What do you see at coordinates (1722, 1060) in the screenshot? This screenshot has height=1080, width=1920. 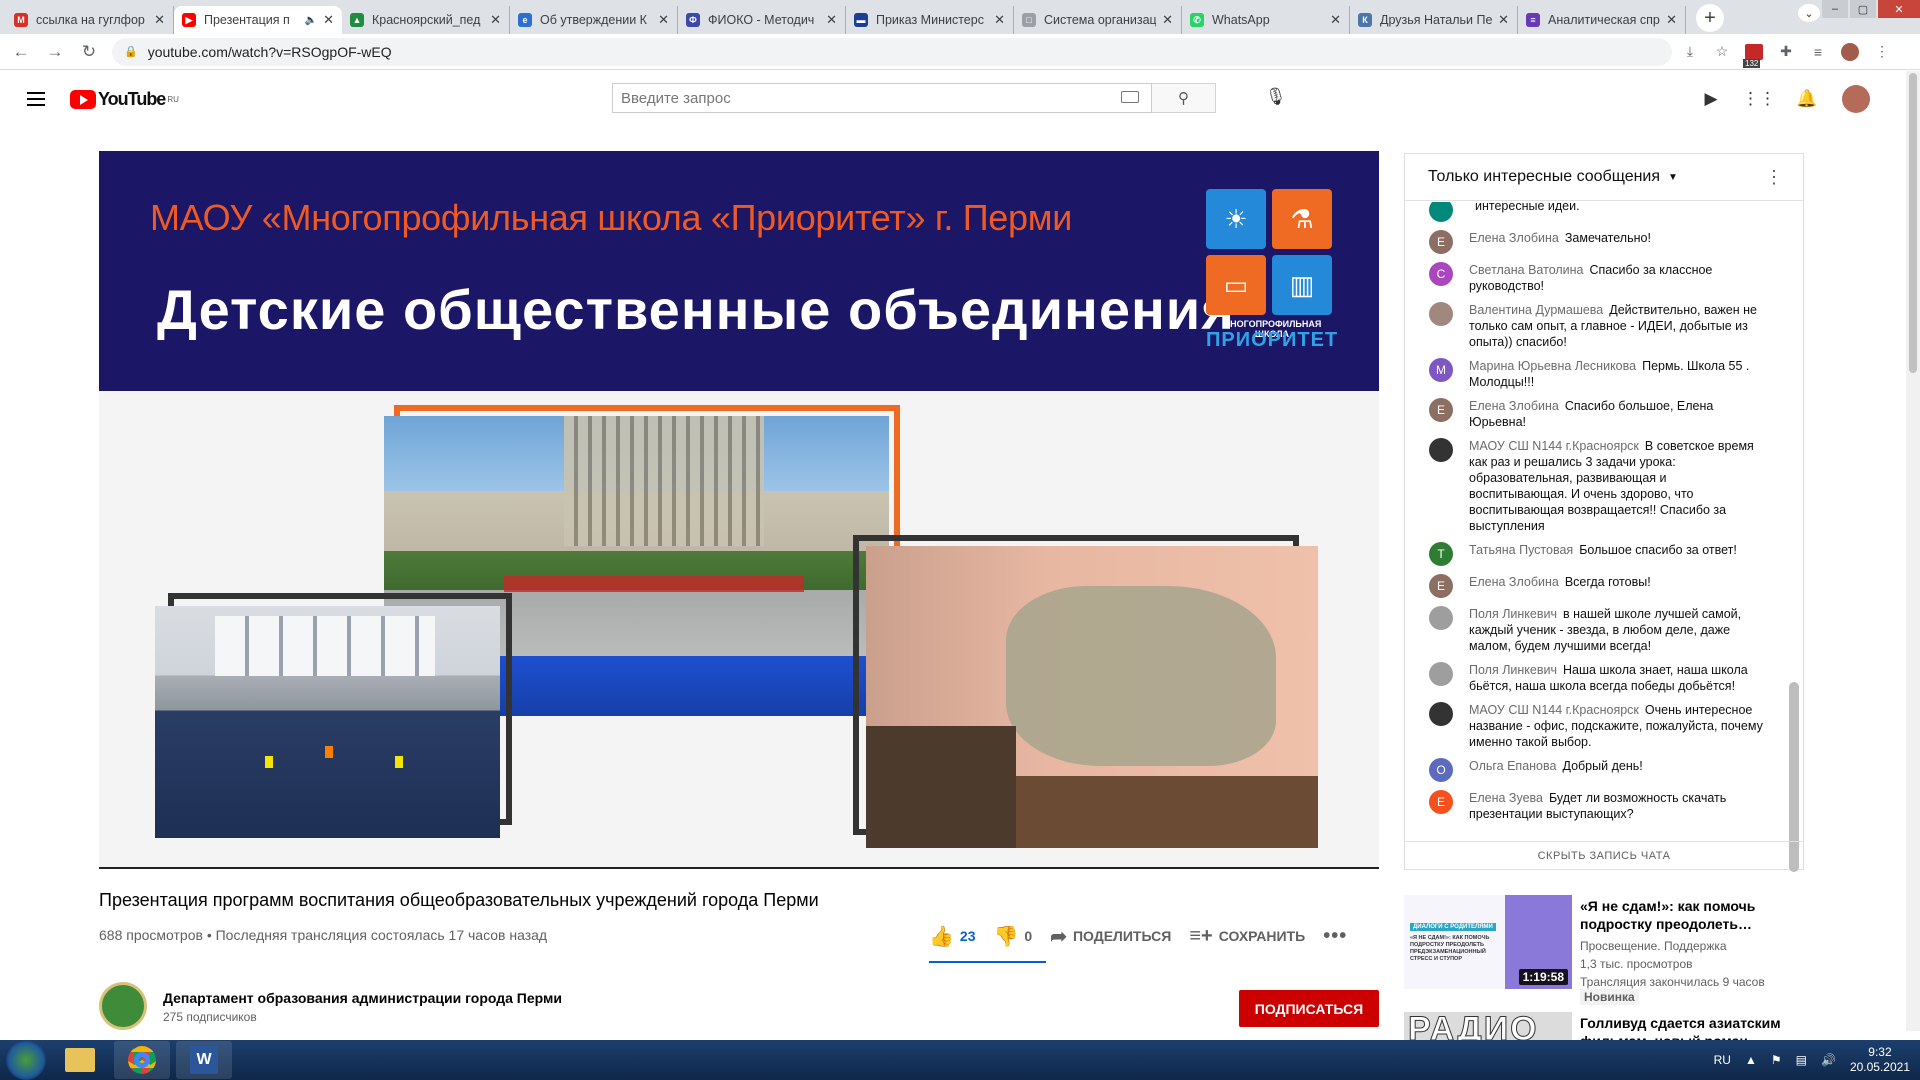 I see `language-indicator: RU` at bounding box center [1722, 1060].